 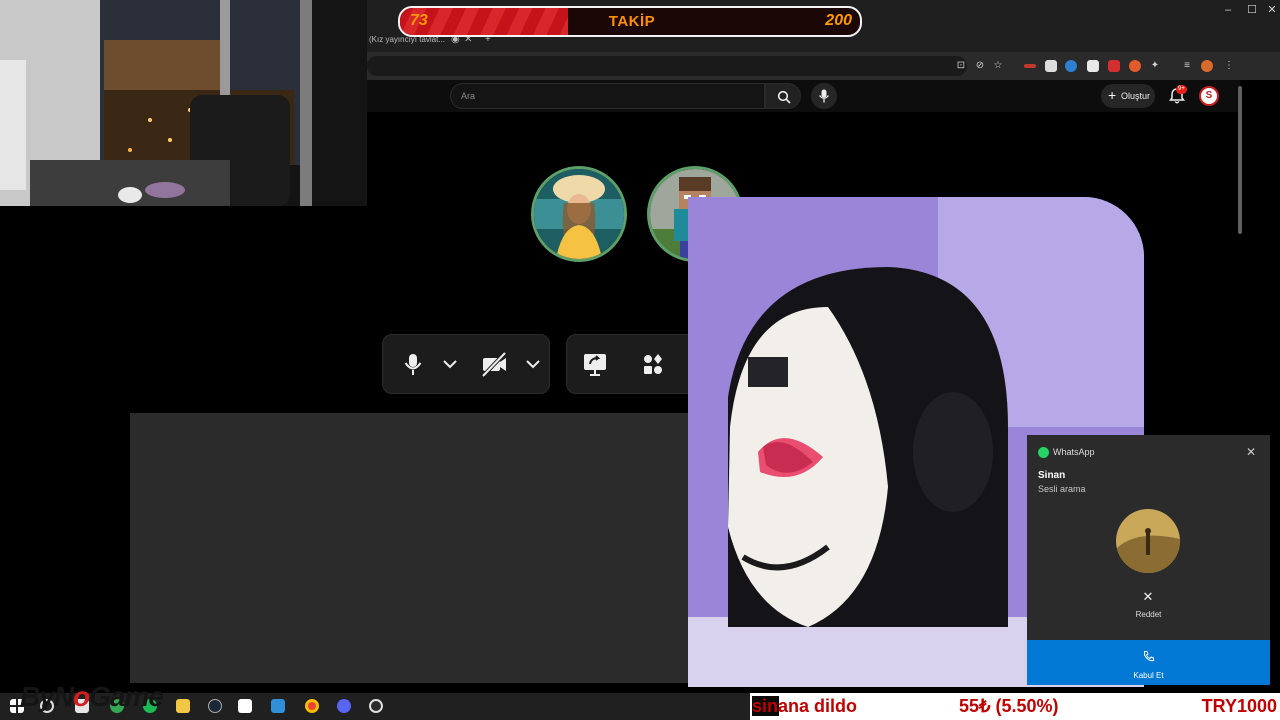 I want to click on whatsapp-icon, so click(x=1043, y=452).